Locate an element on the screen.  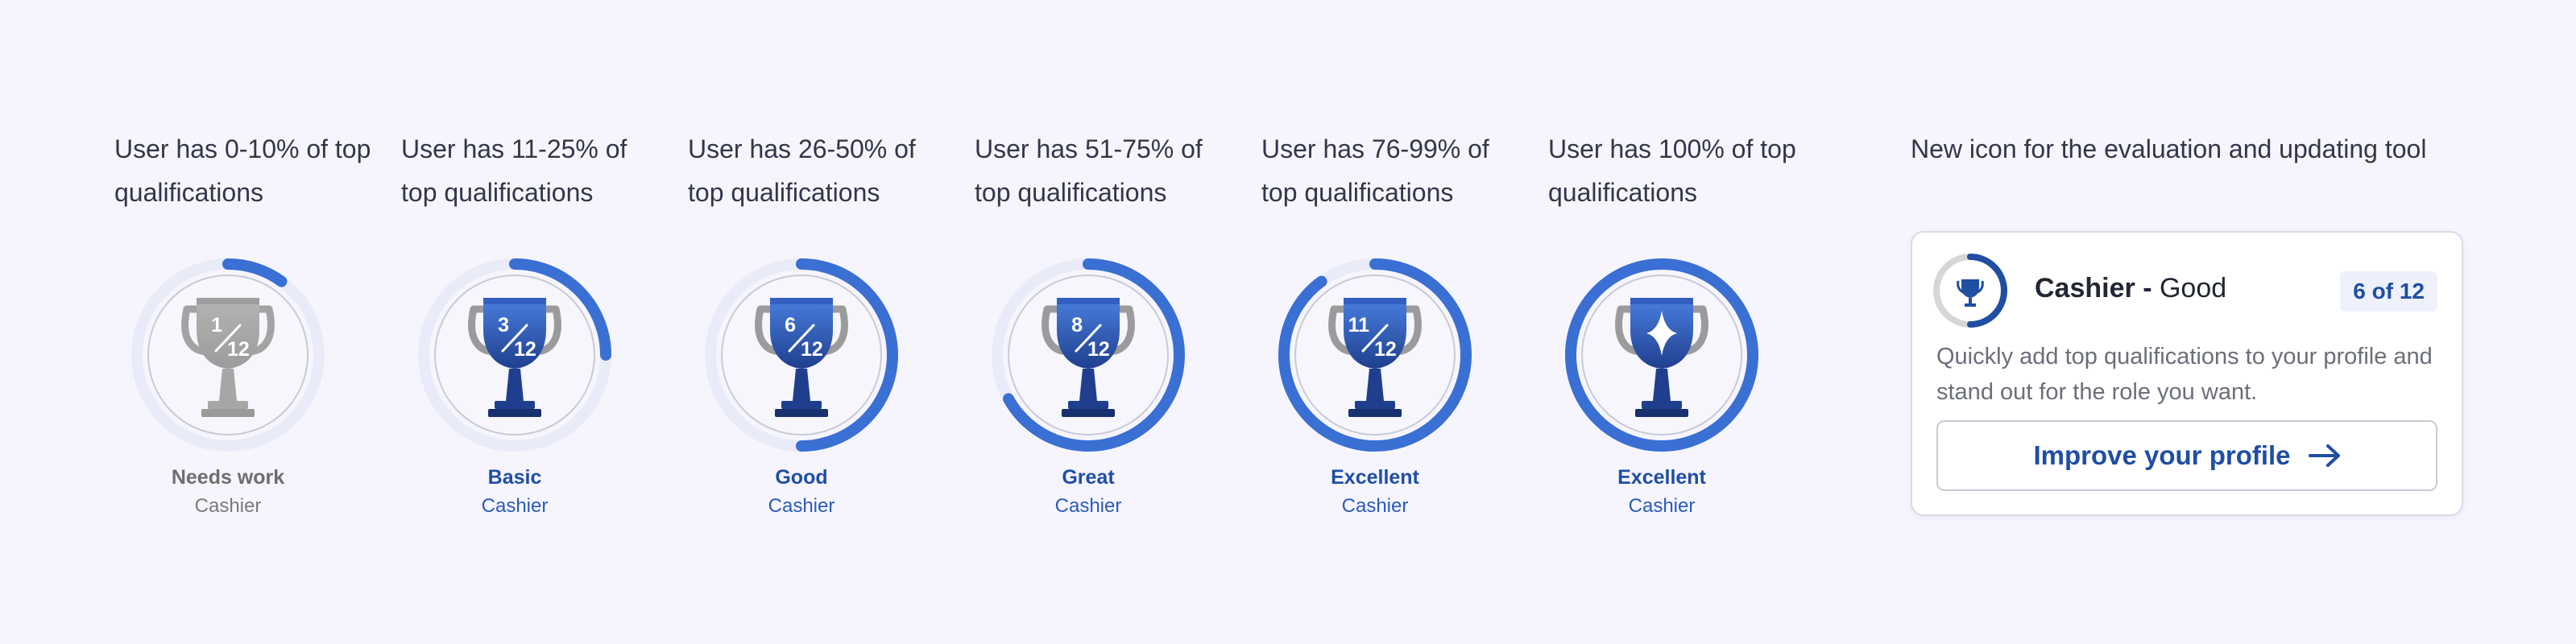
improve-profile-button: Improve your profile is located at coordinates (2186, 455).